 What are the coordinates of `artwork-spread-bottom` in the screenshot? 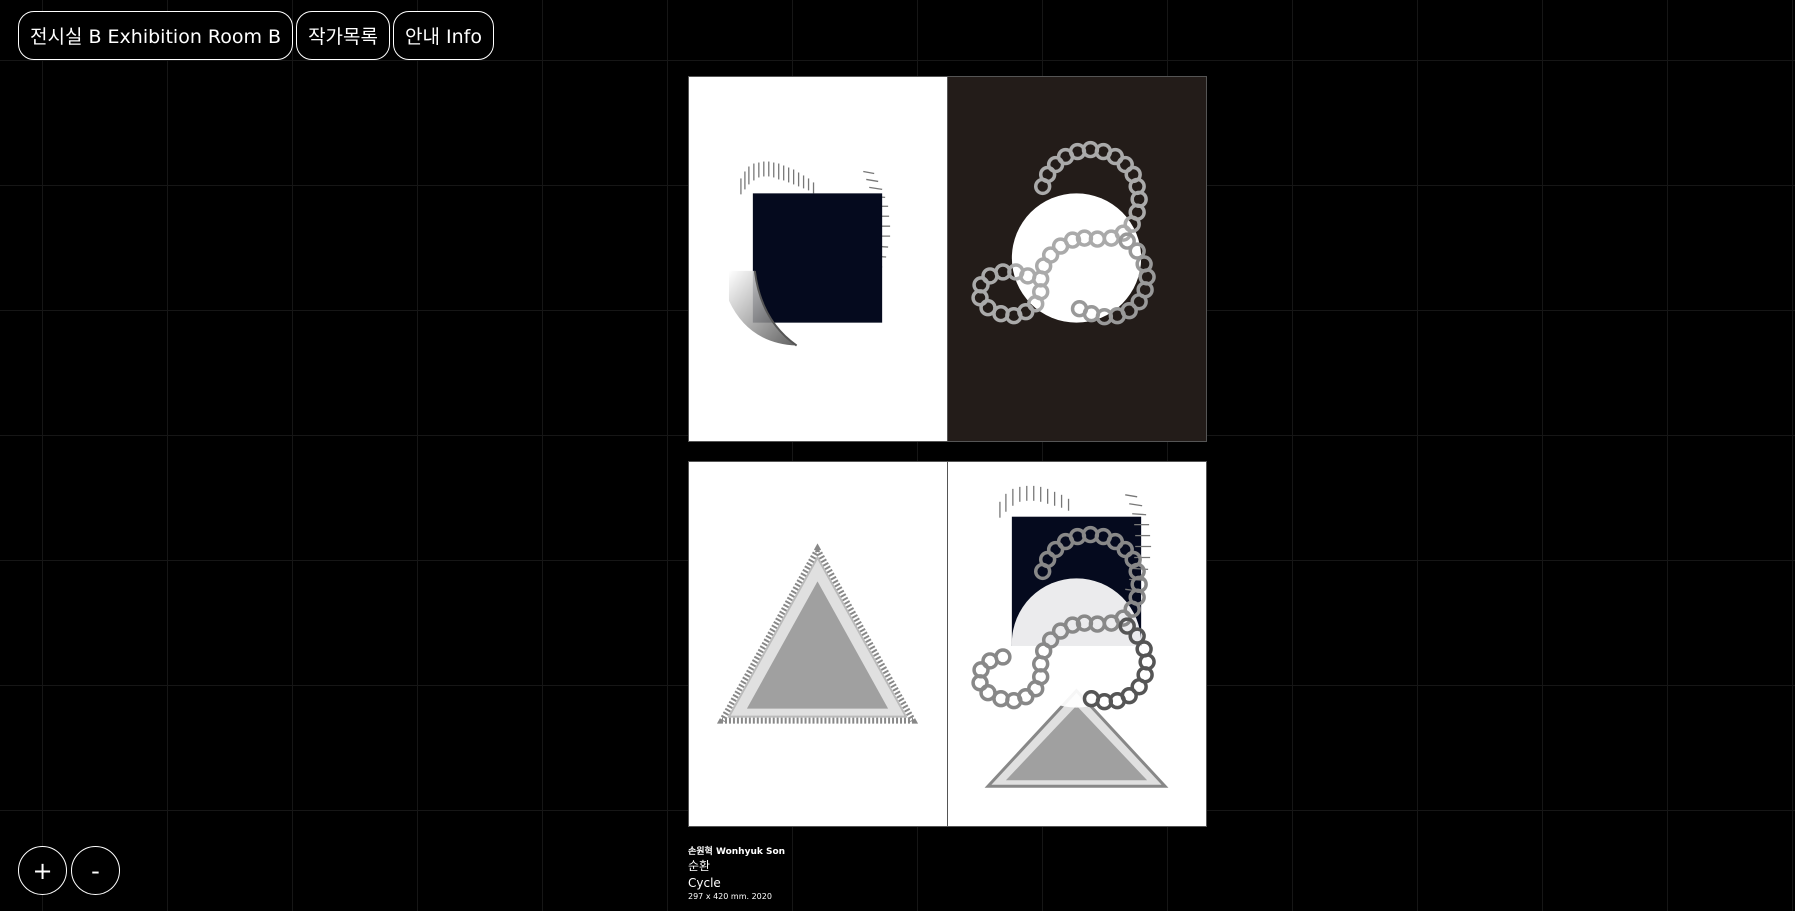 It's located at (947, 644).